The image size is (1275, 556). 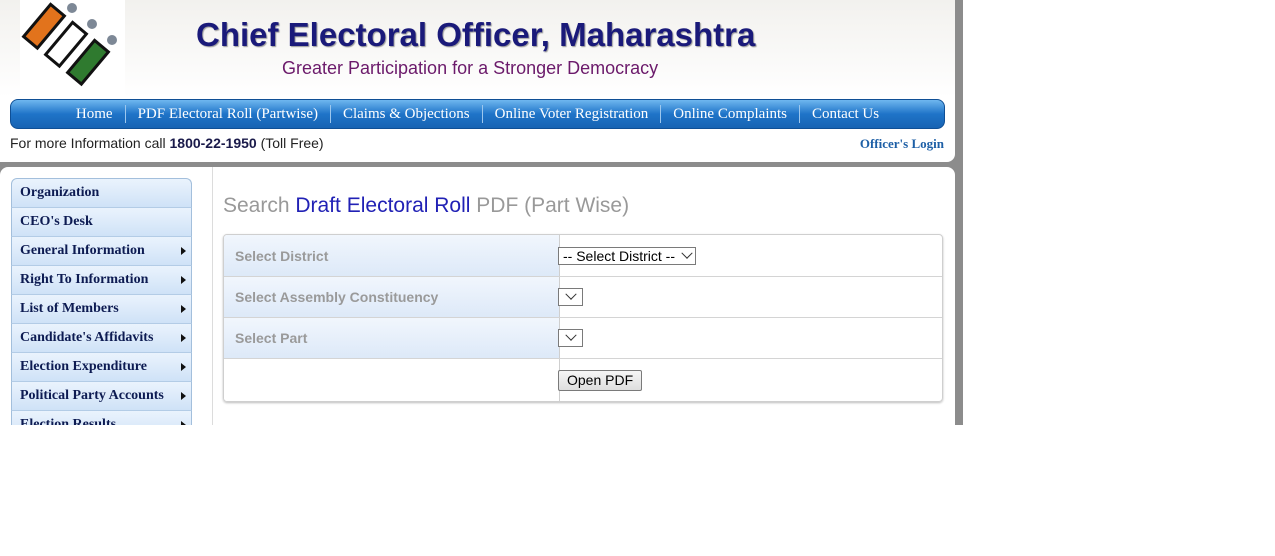 What do you see at coordinates (101, 193) in the screenshot?
I see `sidebar-item-organization: Organization` at bounding box center [101, 193].